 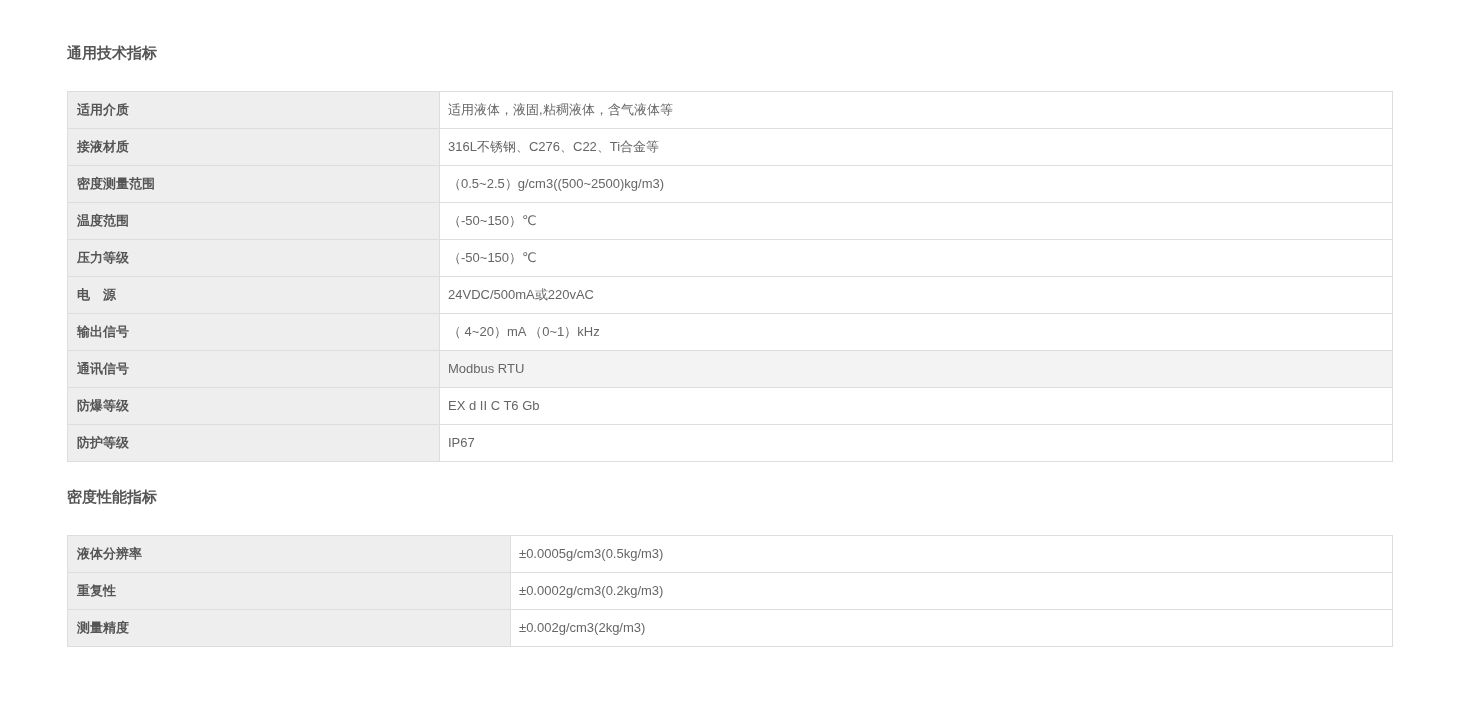 I want to click on table-cell: 适用介质, so click(x=254, y=110).